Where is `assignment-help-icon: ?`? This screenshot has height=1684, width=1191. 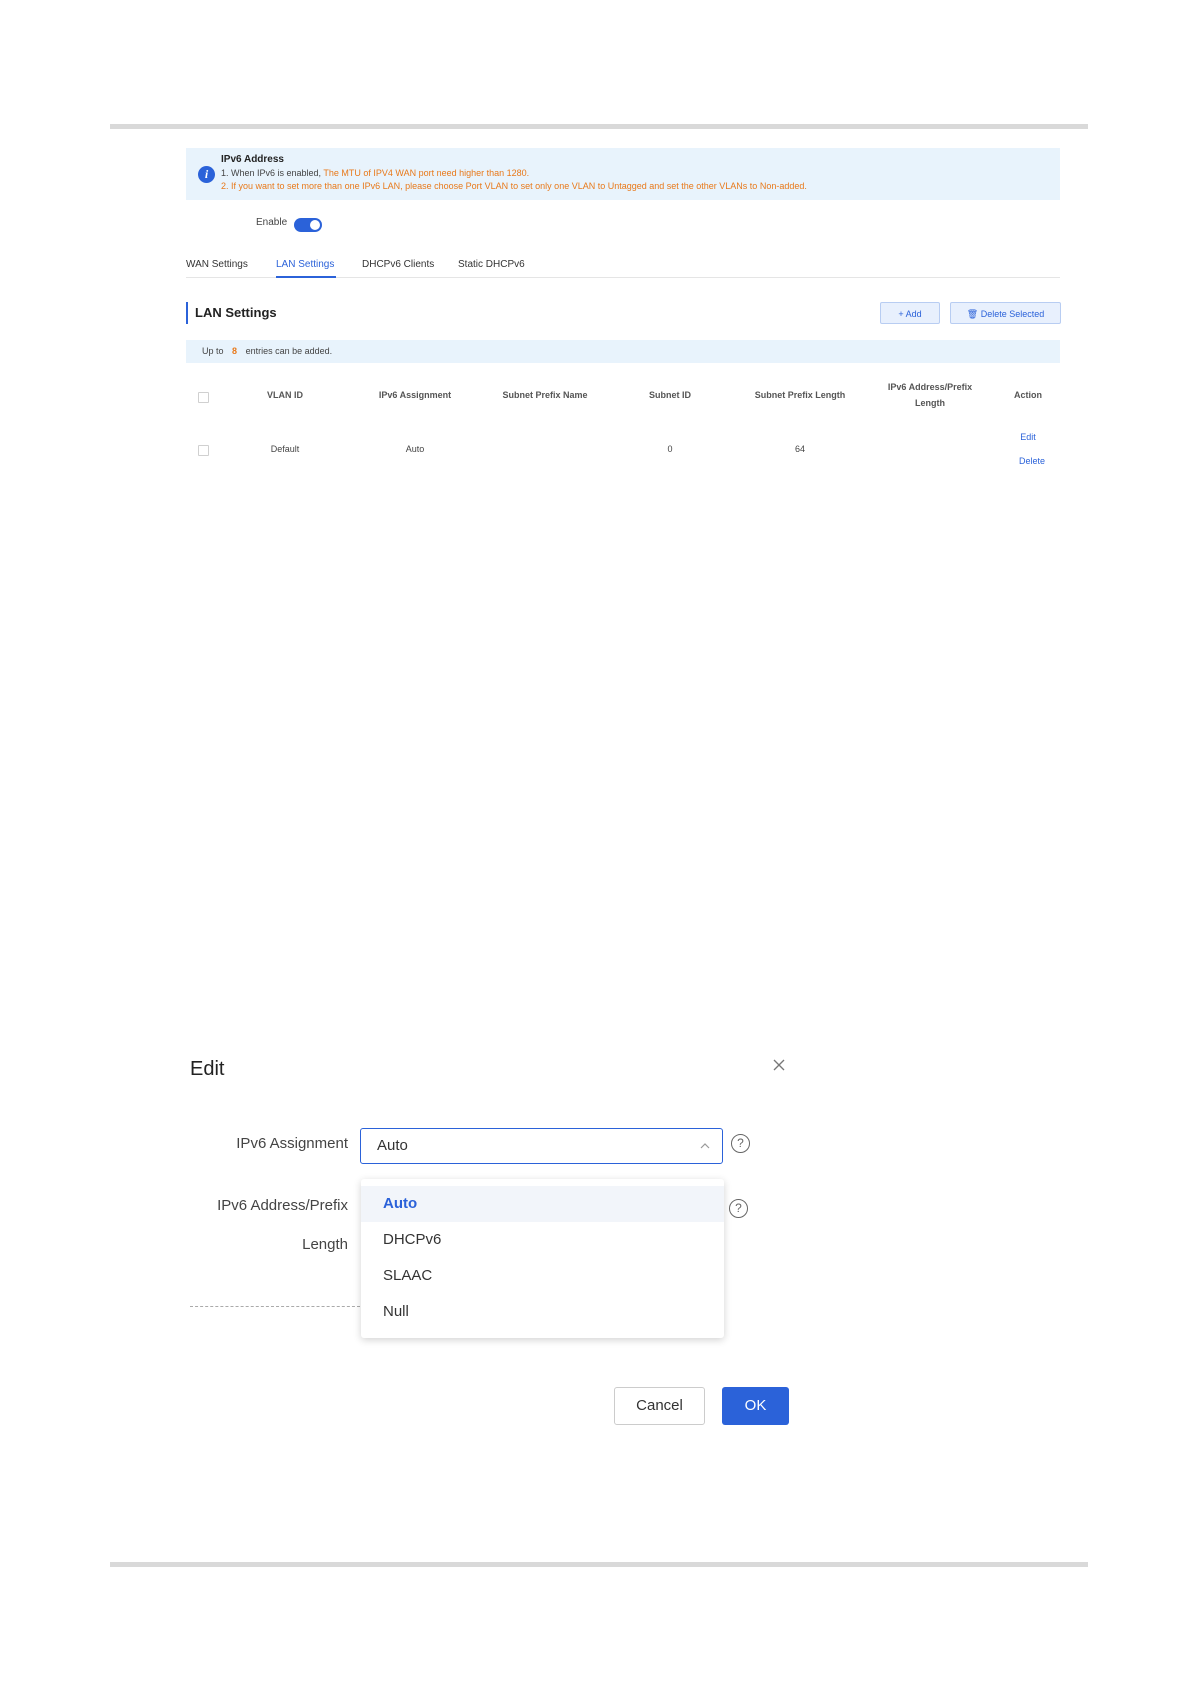 assignment-help-icon: ? is located at coordinates (740, 1143).